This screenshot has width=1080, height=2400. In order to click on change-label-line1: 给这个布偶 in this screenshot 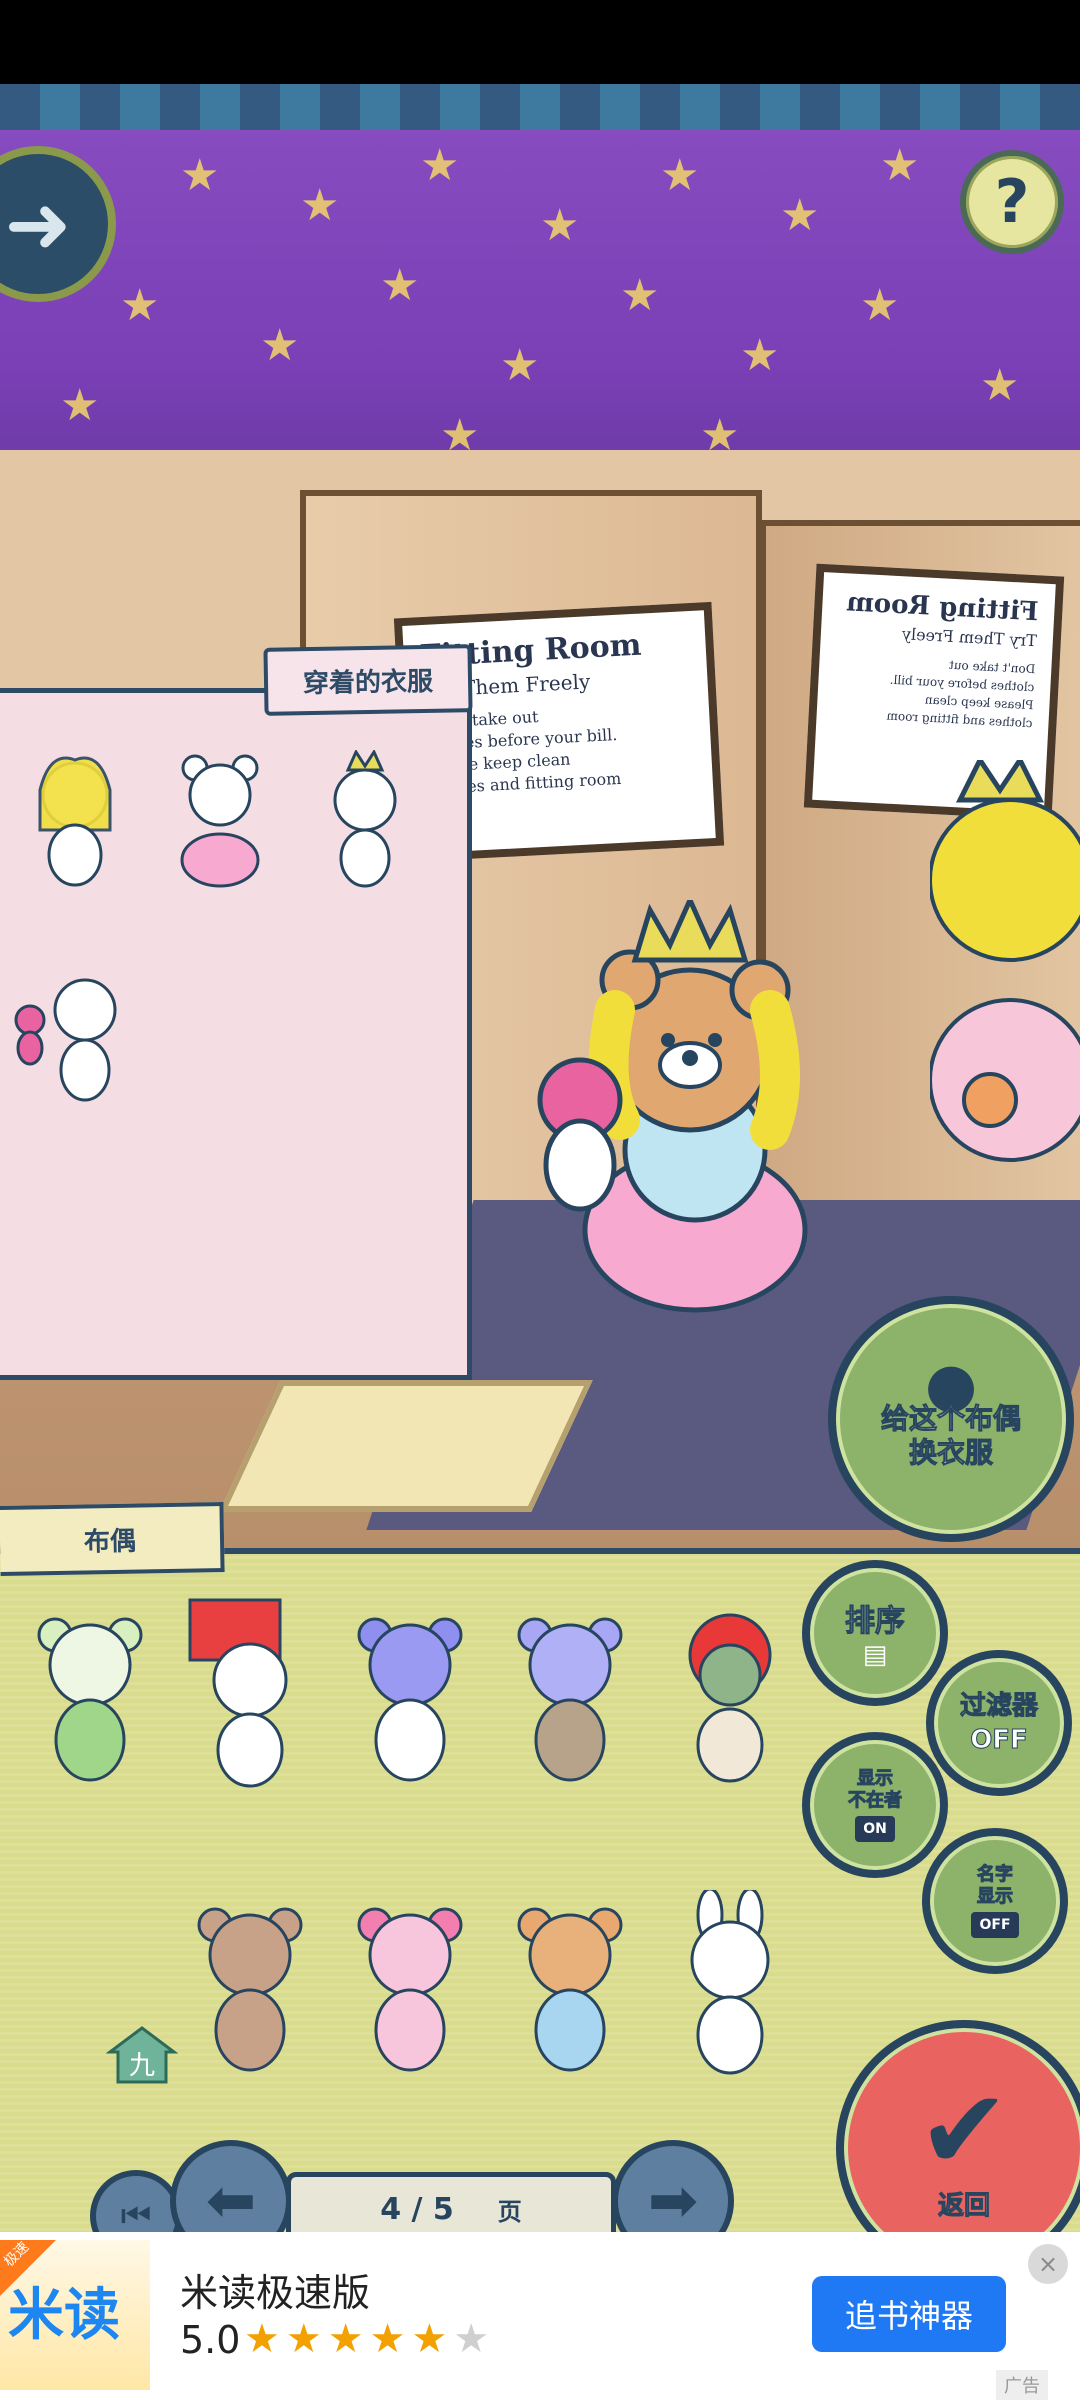, I will do `click(950, 1419)`.